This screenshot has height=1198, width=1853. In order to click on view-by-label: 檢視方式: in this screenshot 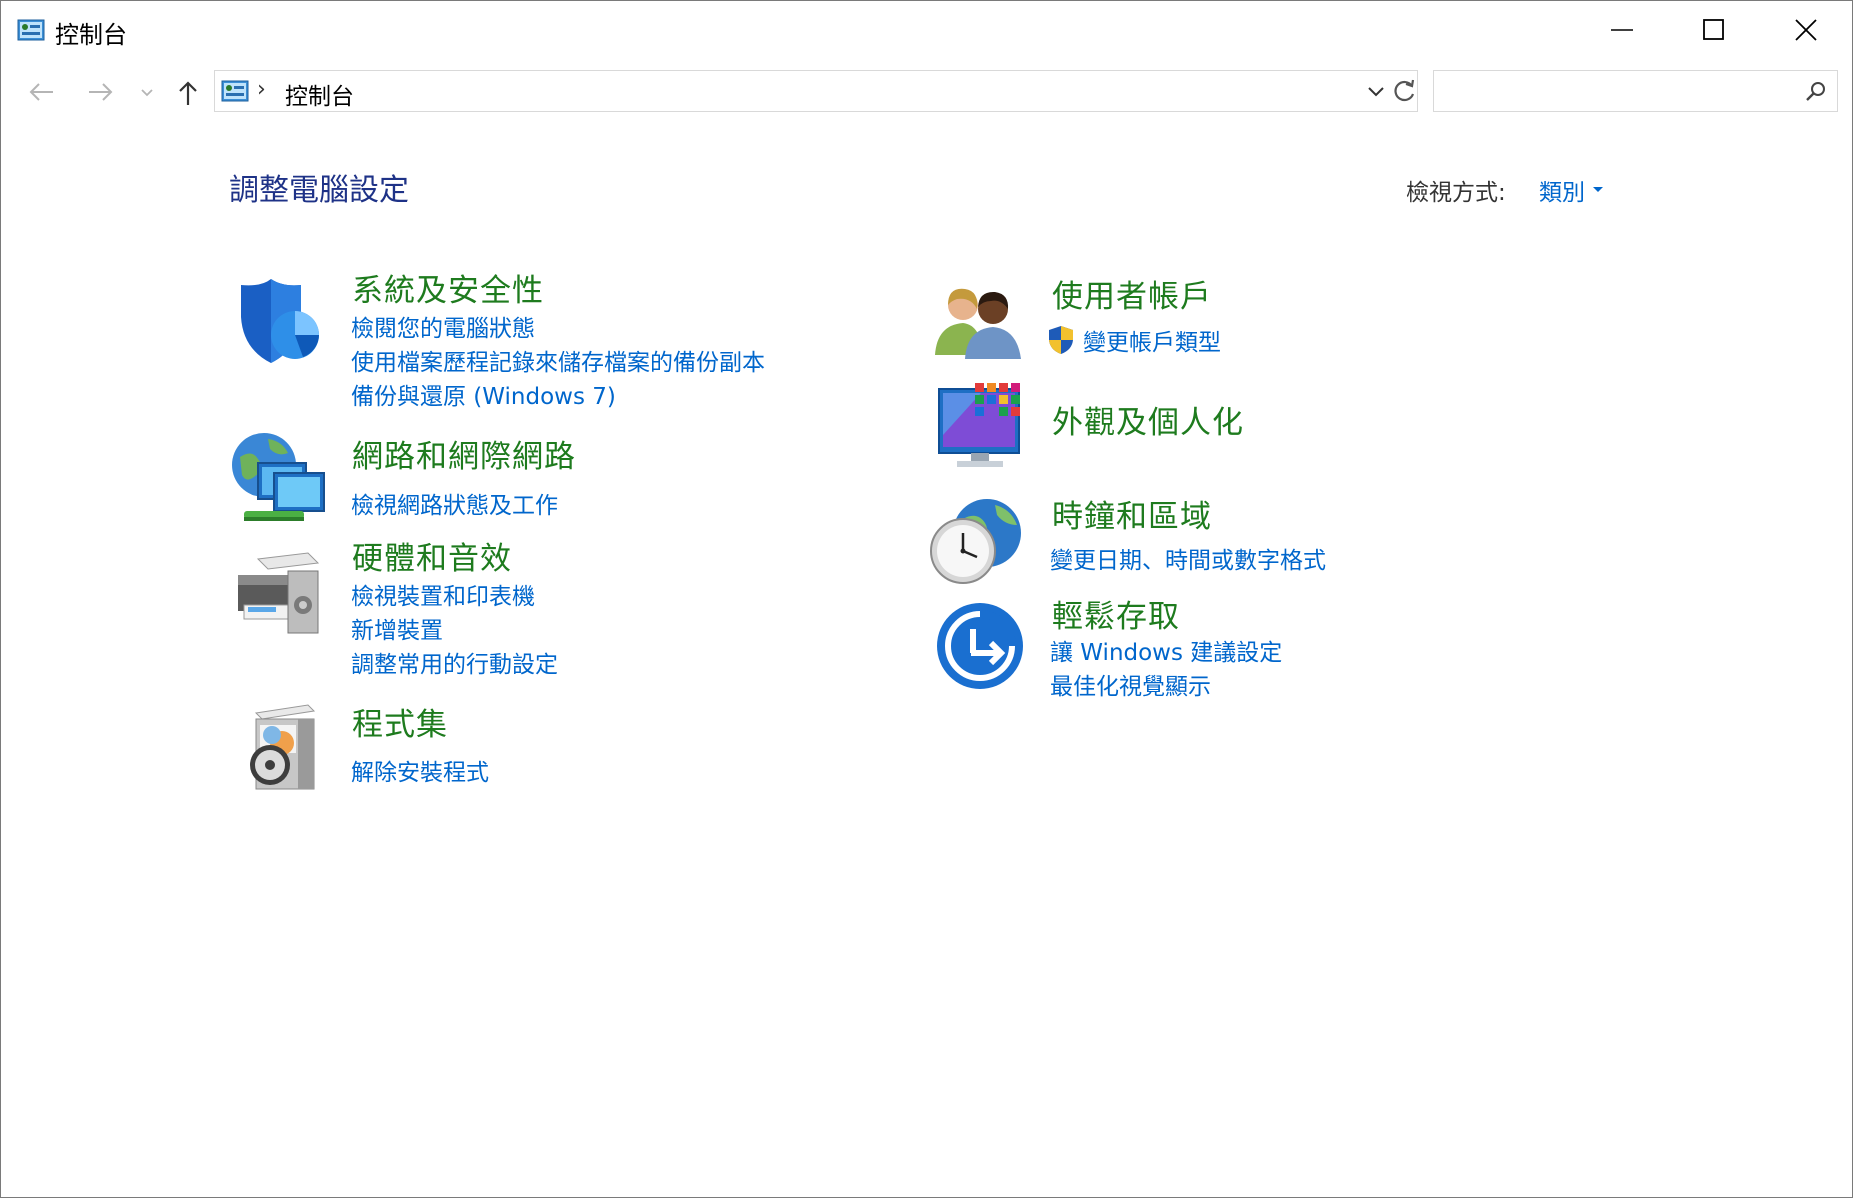, I will do `click(1456, 193)`.